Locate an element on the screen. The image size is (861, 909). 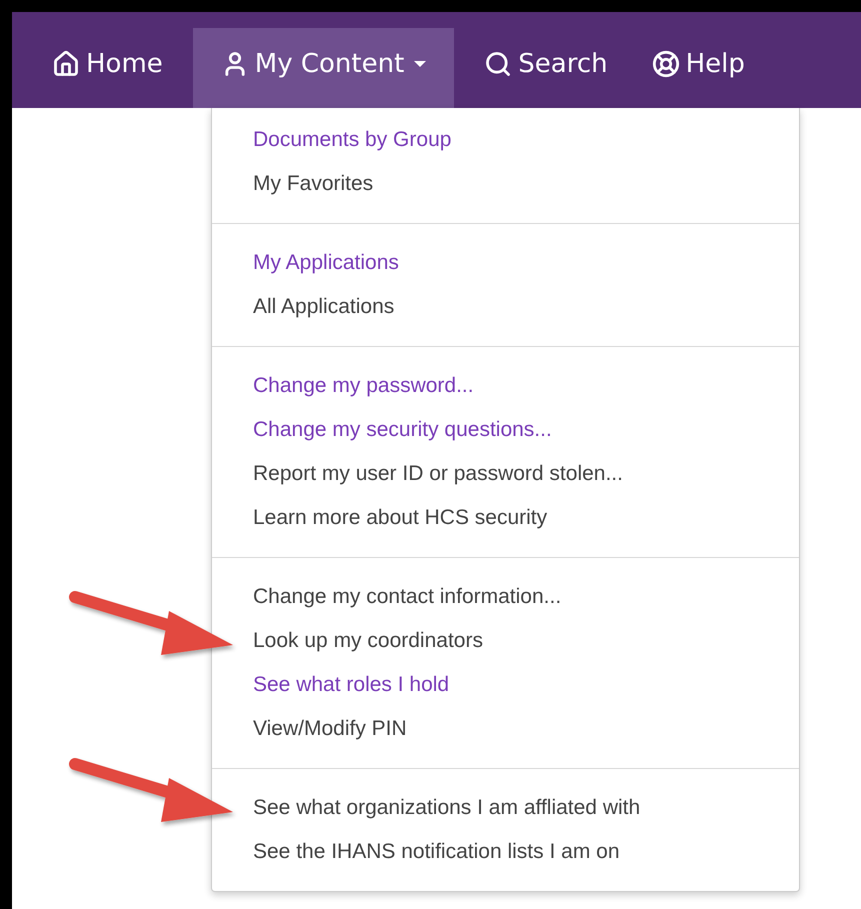
menu-item: See what roles I hold is located at coordinates (351, 685).